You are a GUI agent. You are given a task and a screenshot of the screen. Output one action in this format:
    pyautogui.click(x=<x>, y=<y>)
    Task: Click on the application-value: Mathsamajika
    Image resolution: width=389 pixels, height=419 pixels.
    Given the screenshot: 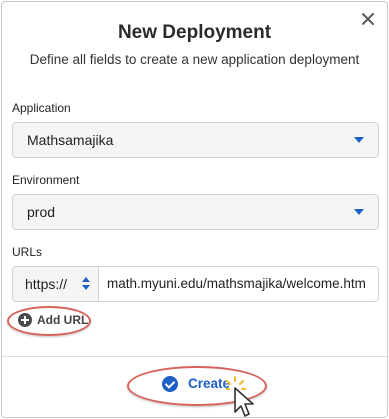 What is the action you would take?
    pyautogui.click(x=70, y=140)
    